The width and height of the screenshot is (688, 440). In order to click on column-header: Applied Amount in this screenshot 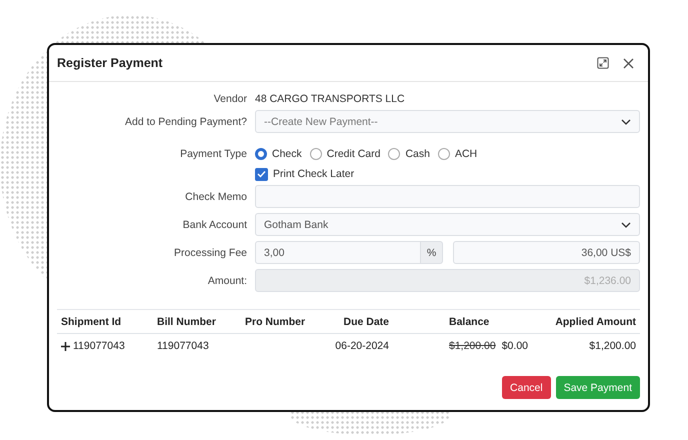, I will do `click(595, 322)`.